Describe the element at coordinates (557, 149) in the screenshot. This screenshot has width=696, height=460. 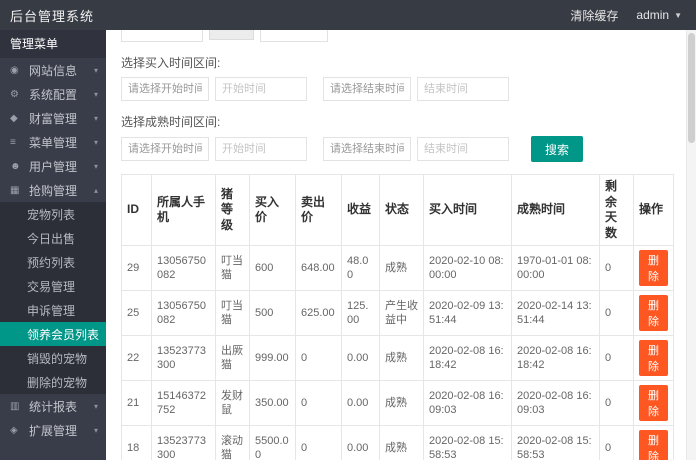
I see `search-button: 搜索` at that location.